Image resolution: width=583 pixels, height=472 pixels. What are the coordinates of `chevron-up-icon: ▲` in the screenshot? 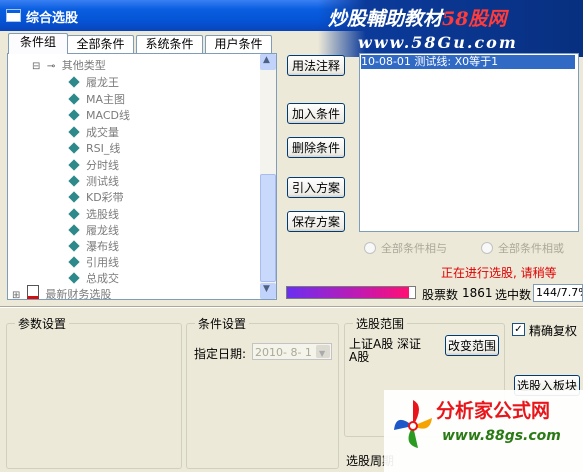 It's located at (266, 60).